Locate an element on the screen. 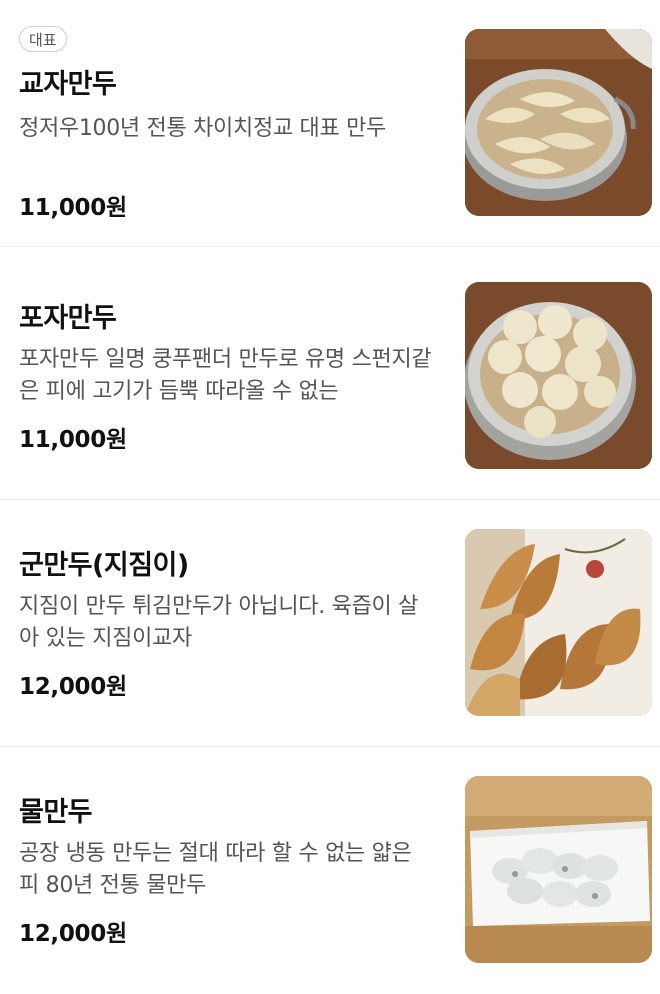  menu-item-name: 물만두 is located at coordinates (56, 812).